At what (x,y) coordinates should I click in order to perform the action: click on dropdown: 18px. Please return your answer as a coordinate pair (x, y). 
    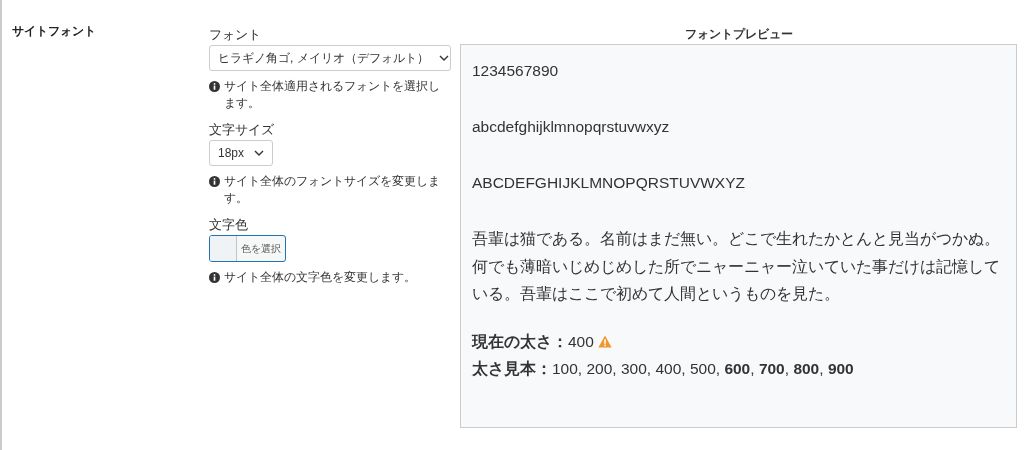
    Looking at the image, I should click on (241, 153).